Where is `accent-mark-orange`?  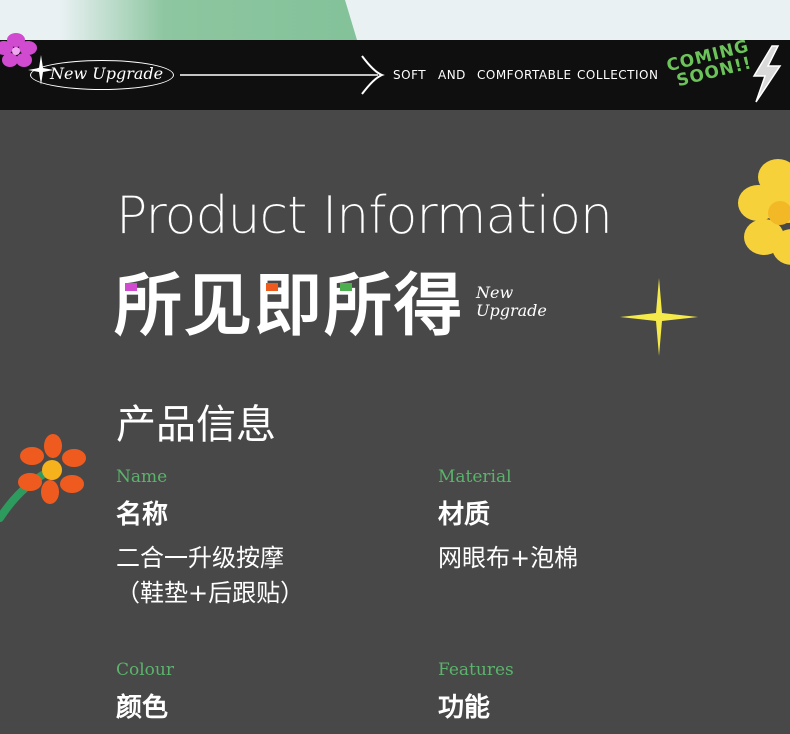 accent-mark-orange is located at coordinates (272, 287).